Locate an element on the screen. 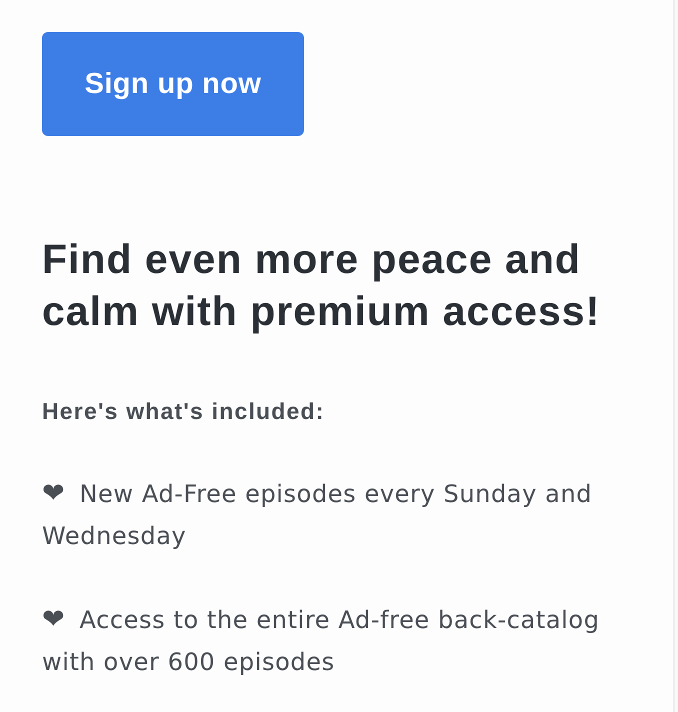 Image resolution: width=678 pixels, height=712 pixels. feature-text: ❤ Access to the entire Ad-free back-catalog with over 600 episodes is located at coordinates (321, 640).